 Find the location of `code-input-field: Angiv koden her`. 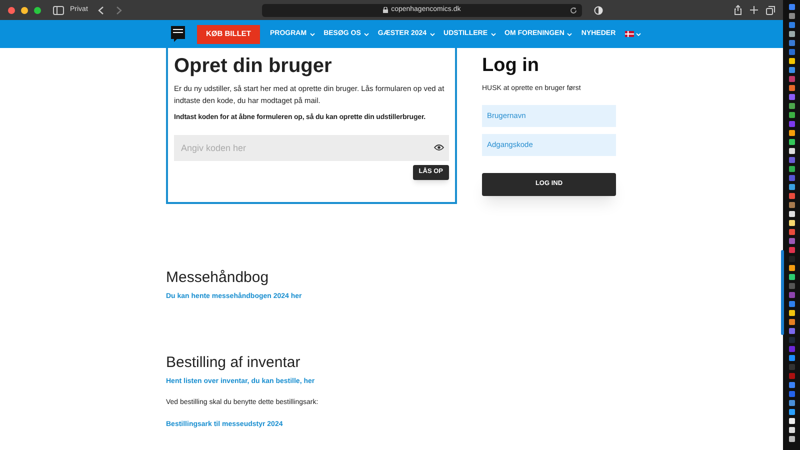

code-input-field: Angiv koden her is located at coordinates (311, 147).